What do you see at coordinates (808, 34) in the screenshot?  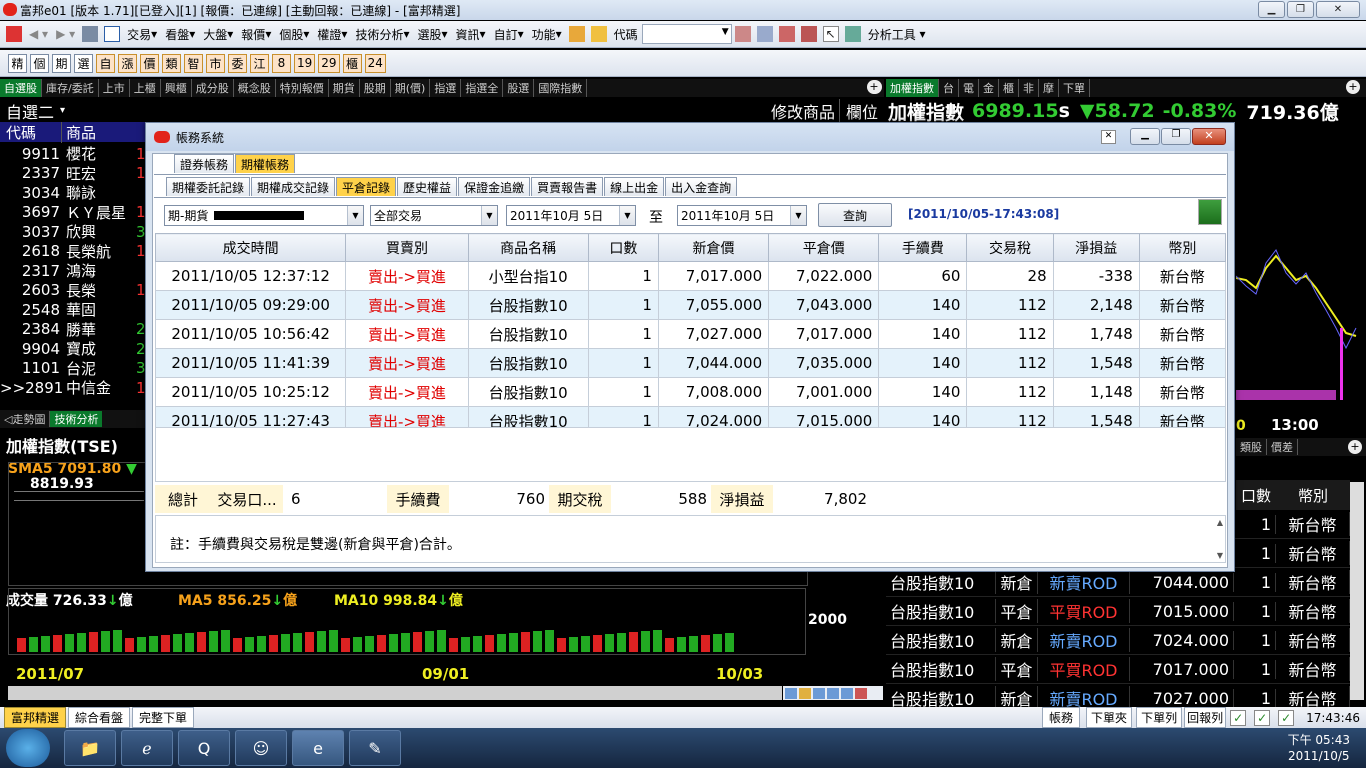 I see `tools-icon` at bounding box center [808, 34].